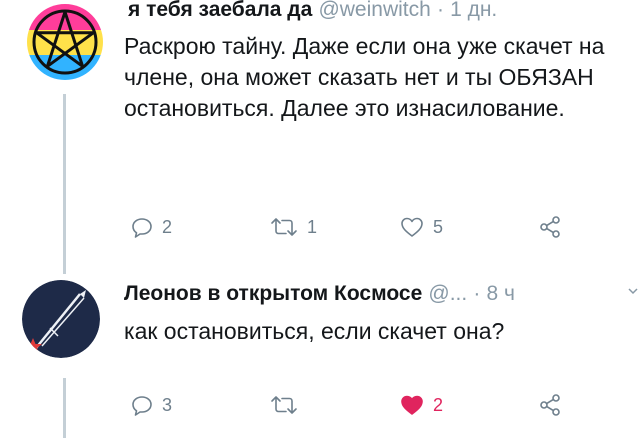  I want to click on user-handle: @weinwitch, so click(374, 10).